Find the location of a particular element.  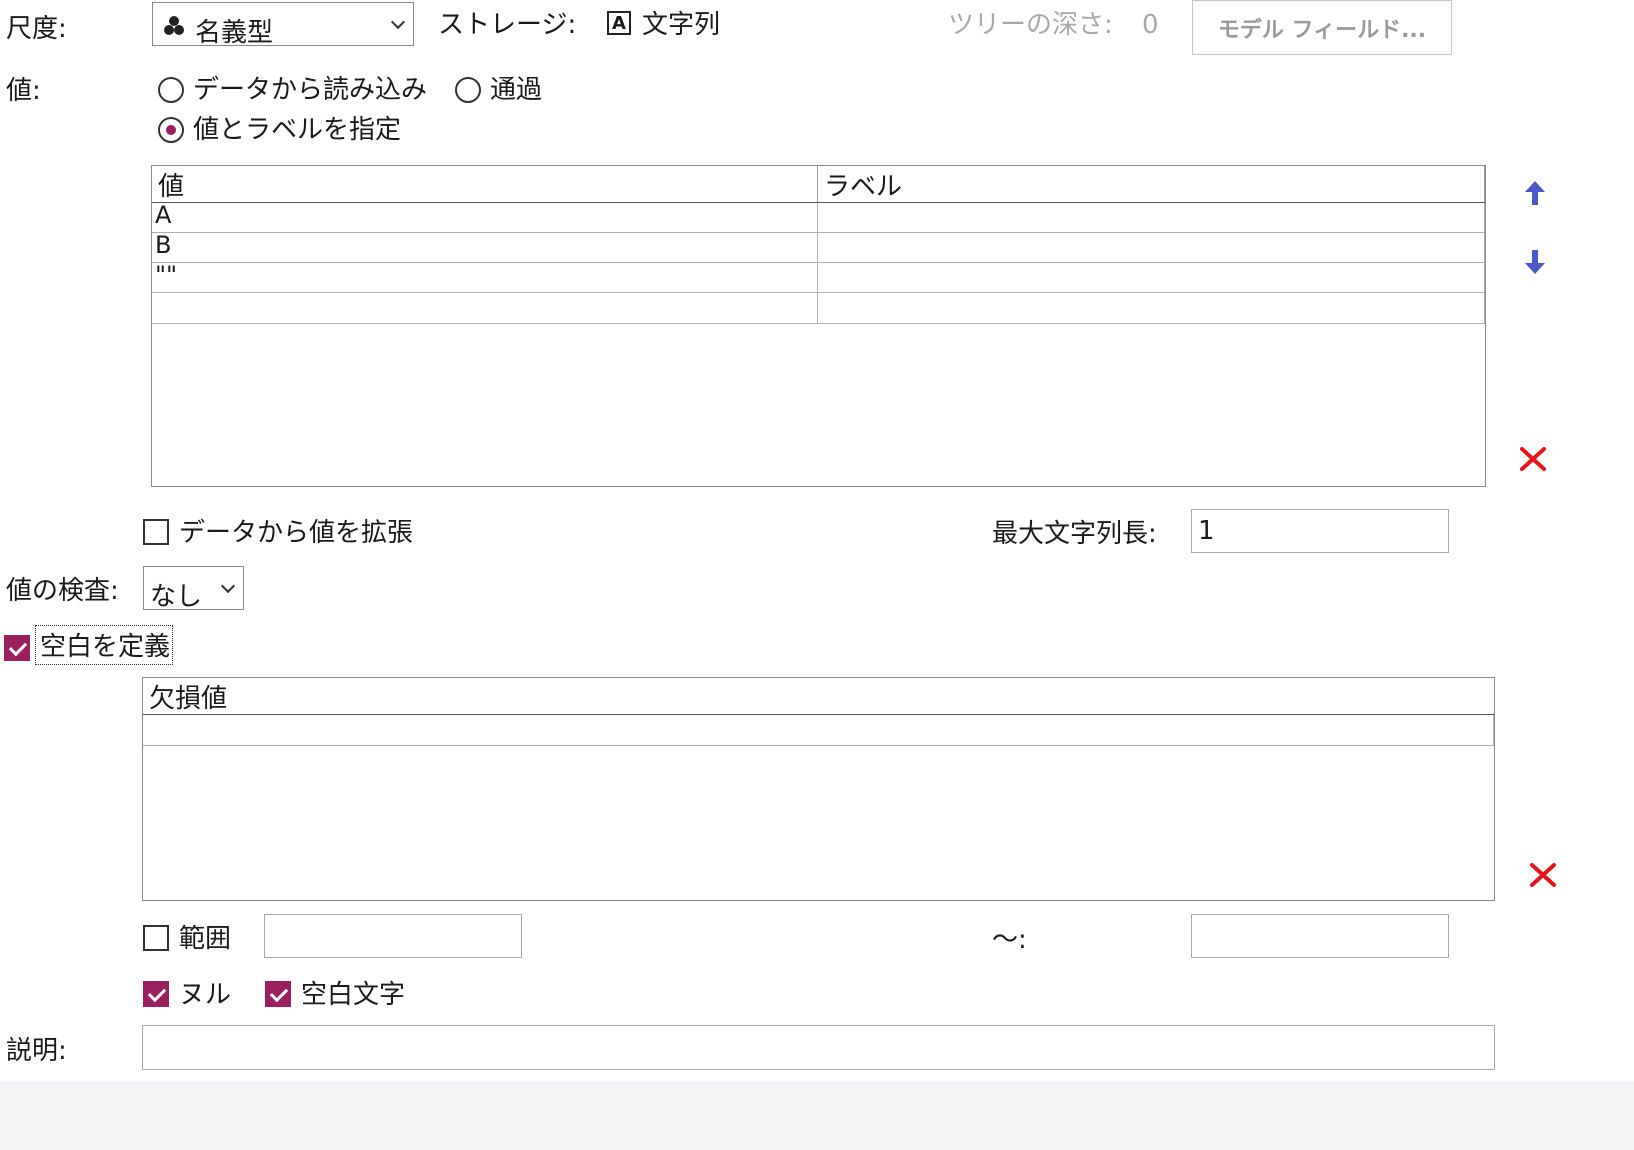

nominal-icon is located at coordinates (174, 25).